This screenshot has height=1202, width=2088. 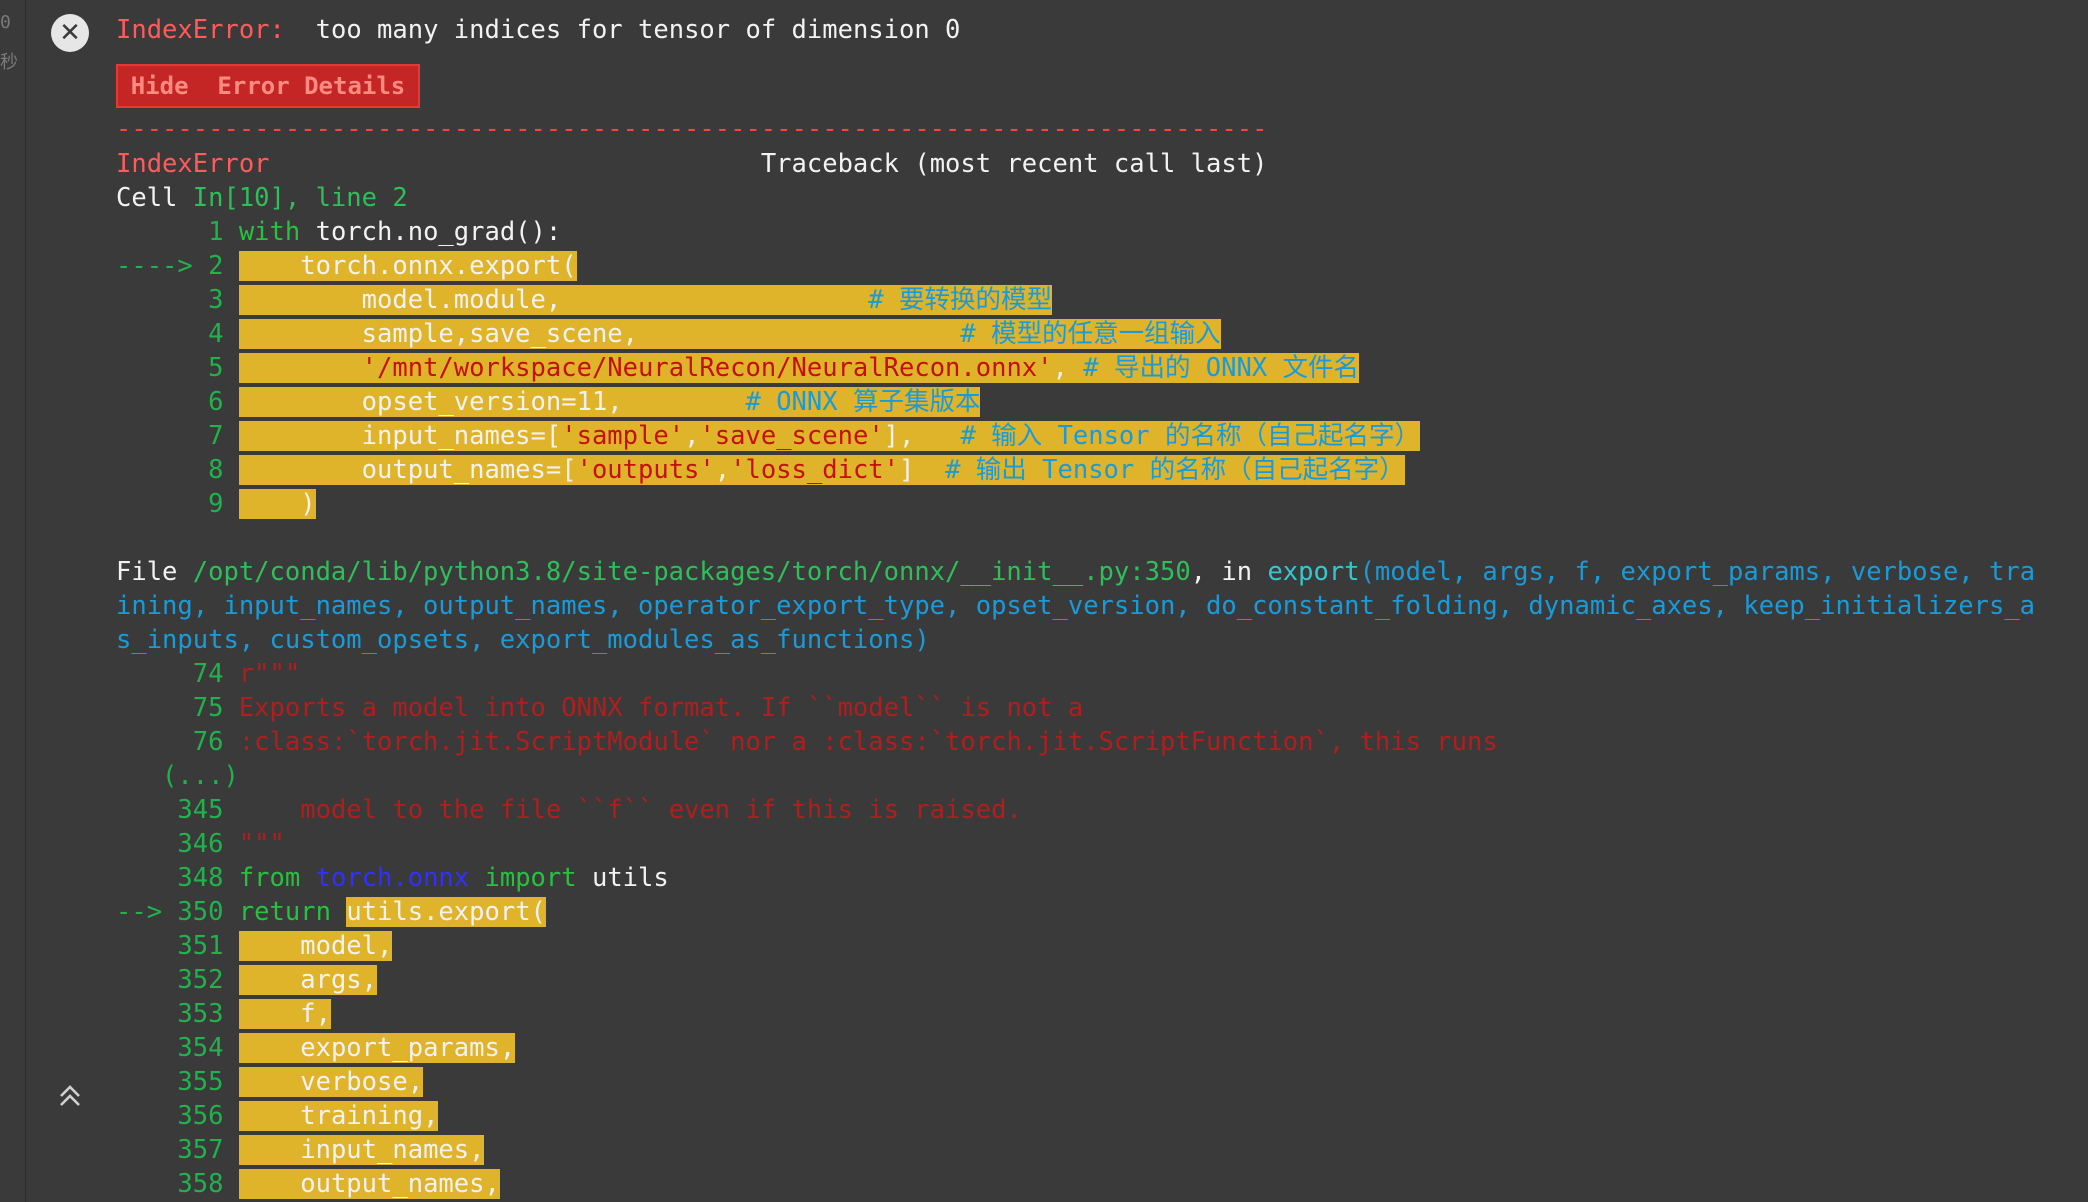 I want to click on code-text: input_names,, so click(x=392, y=1150).